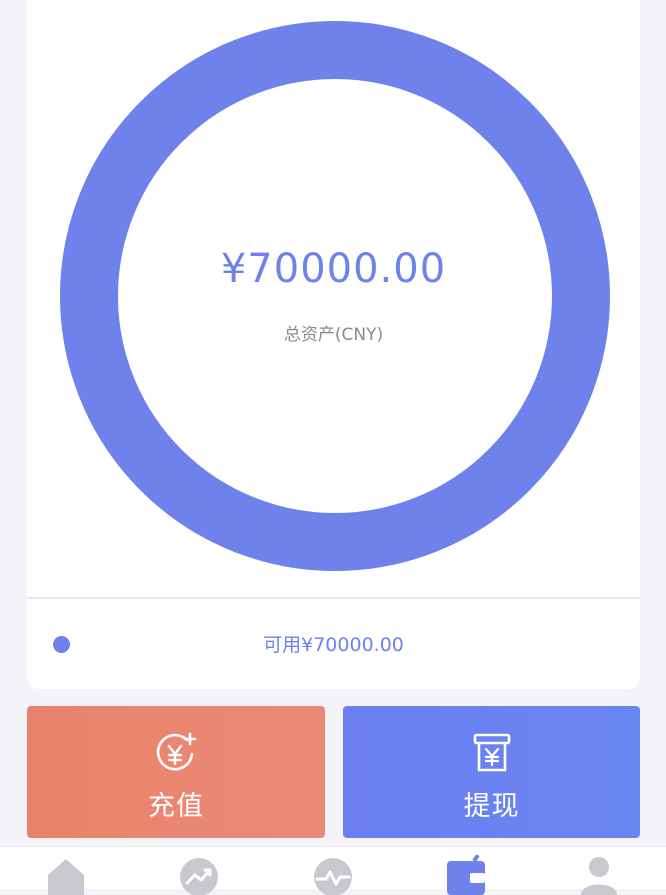 Image resolution: width=666 pixels, height=895 pixels. What do you see at coordinates (333, 269) in the screenshot?
I see `total-assets-amount: ¥70000.00` at bounding box center [333, 269].